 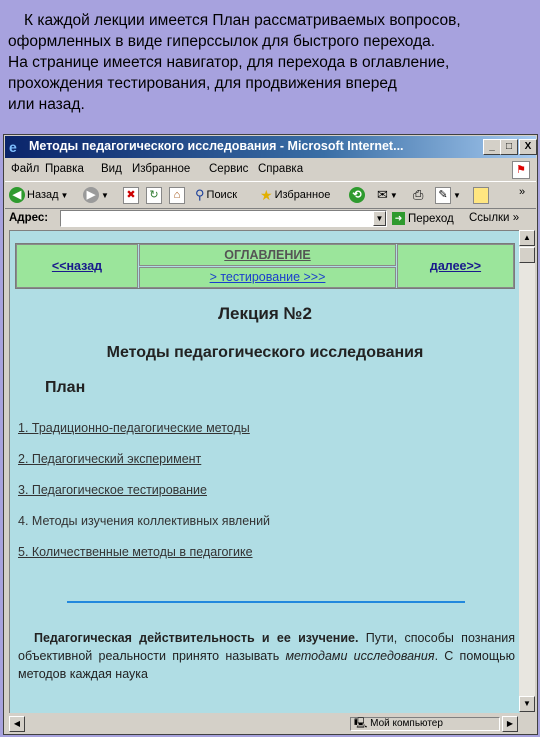 What do you see at coordinates (134, 428) in the screenshot?
I see `plan-link-1: 1. Традиционно-педагогические методы` at bounding box center [134, 428].